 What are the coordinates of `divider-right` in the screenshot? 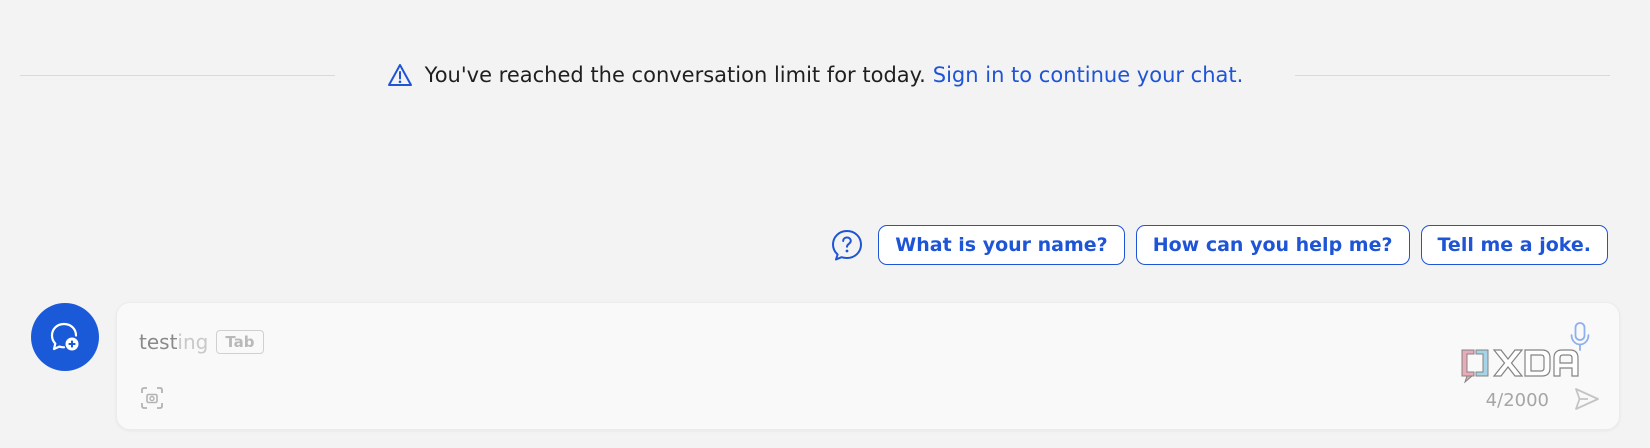 It's located at (1452, 75).